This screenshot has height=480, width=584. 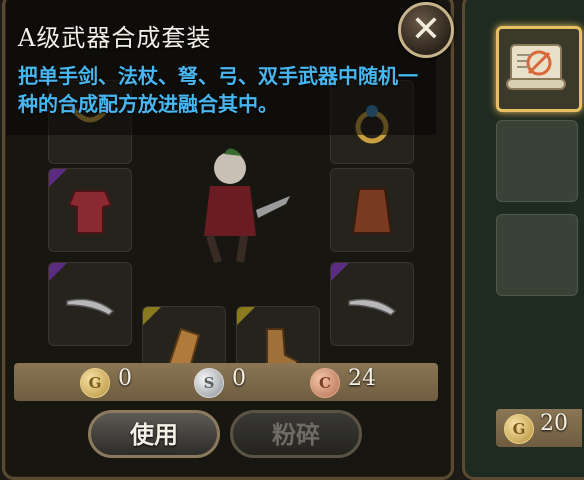 What do you see at coordinates (115, 38) in the screenshot?
I see `item-title: A级武器合成套装` at bounding box center [115, 38].